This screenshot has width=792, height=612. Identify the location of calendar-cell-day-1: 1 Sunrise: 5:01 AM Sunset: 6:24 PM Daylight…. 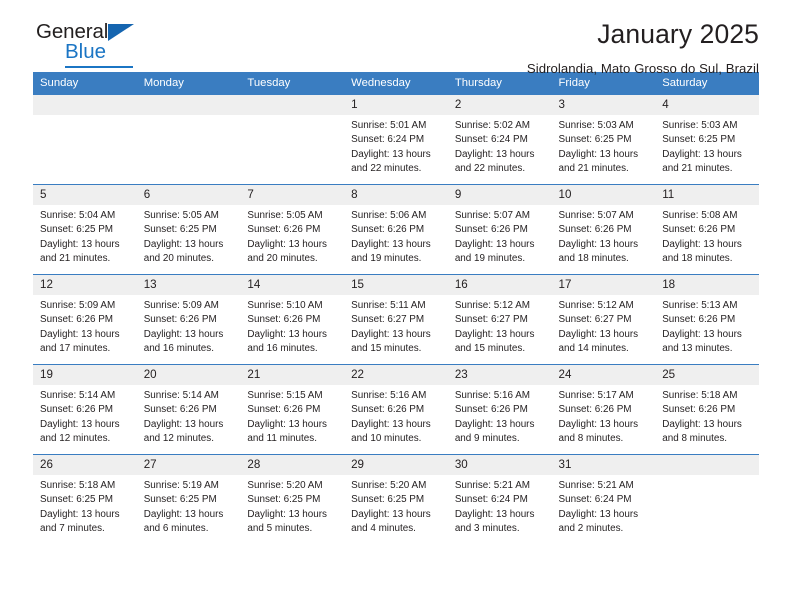
(396, 140).